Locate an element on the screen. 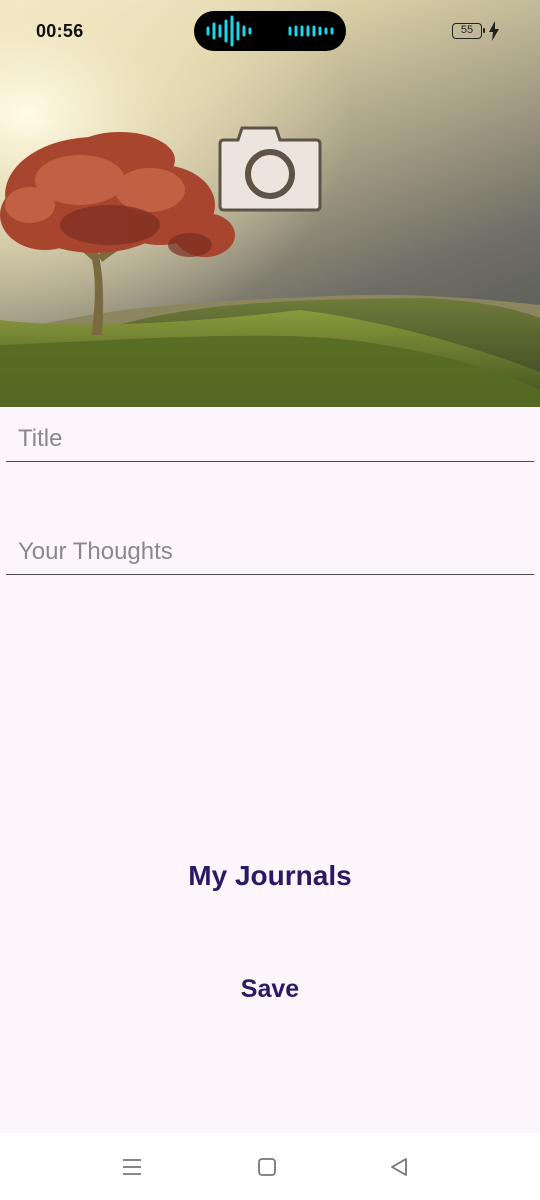 This screenshot has height=1200, width=540. title-placeholder: Title is located at coordinates (40, 438).